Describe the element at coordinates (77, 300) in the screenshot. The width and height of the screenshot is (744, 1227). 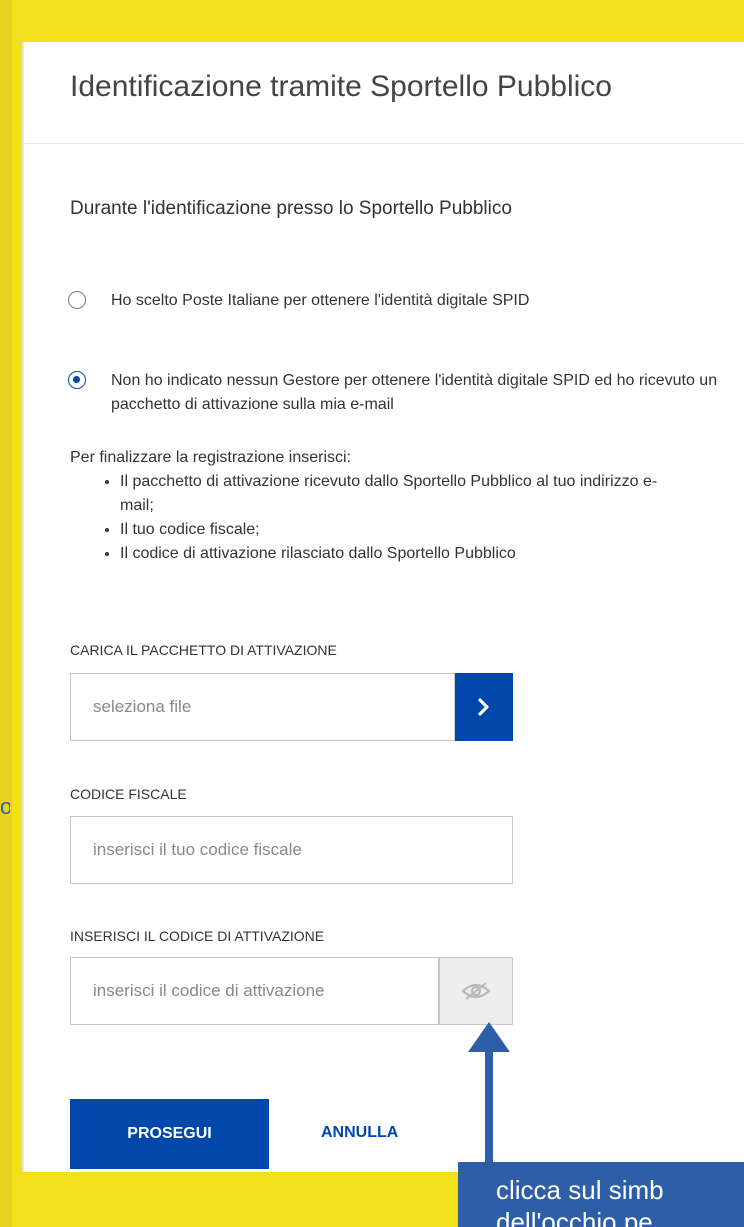
I see `radio-button` at that location.